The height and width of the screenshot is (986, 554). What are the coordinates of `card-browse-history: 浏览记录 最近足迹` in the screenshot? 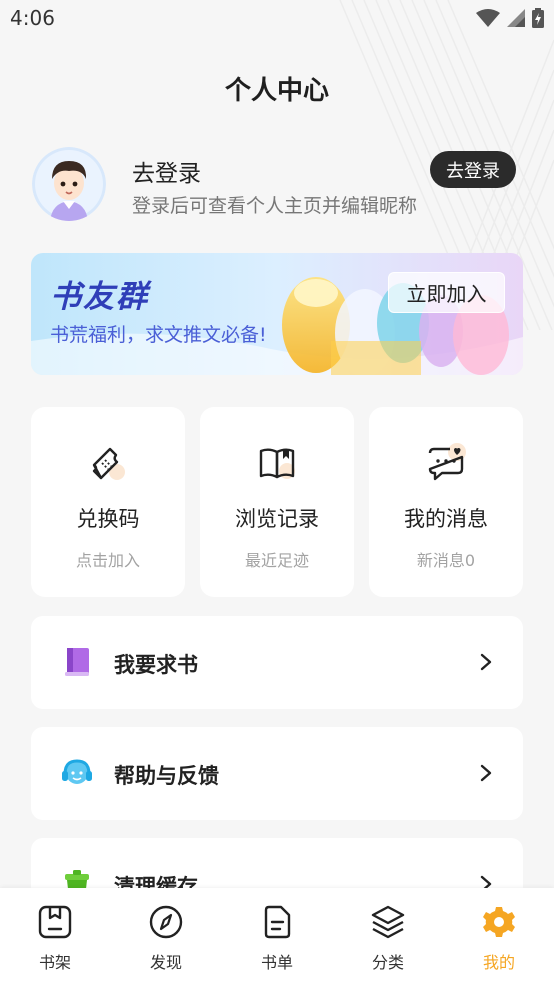 It's located at (277, 502).